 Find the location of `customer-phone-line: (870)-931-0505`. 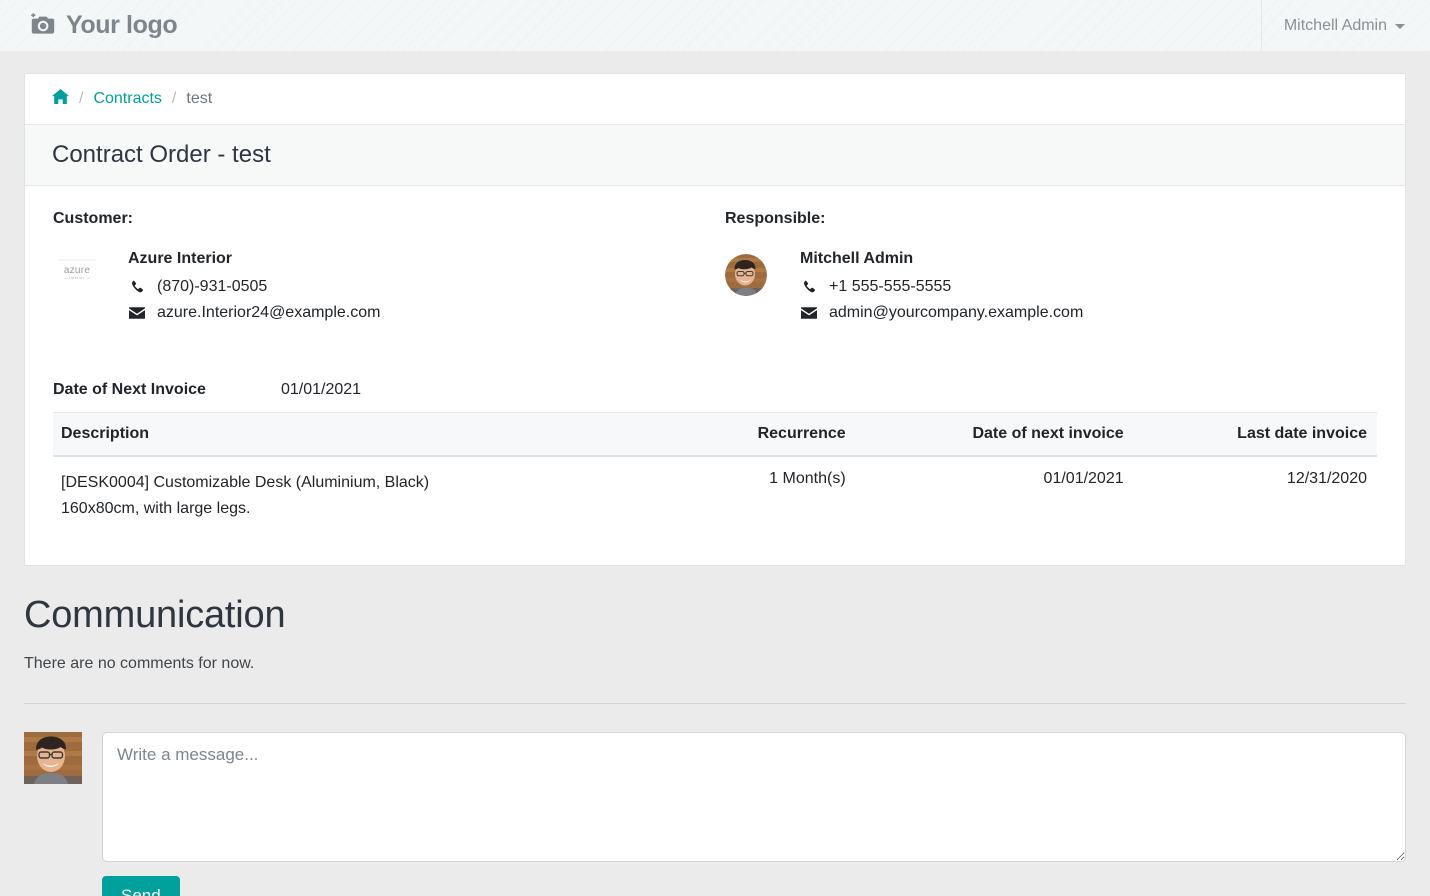

customer-phone-line: (870)-931-0505 is located at coordinates (254, 287).